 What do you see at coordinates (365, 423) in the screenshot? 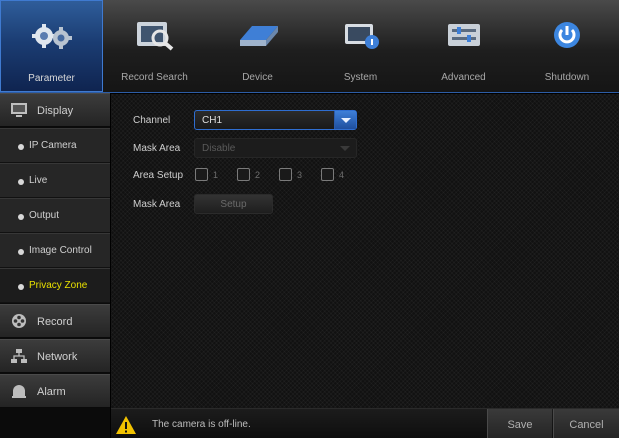
I see `status-bar: The camera is off-line. Save Cancel` at bounding box center [365, 423].